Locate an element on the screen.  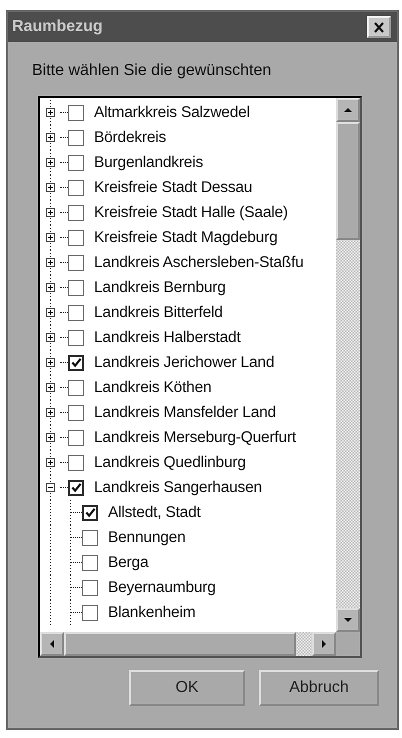
tree-item-label: Bördekreis is located at coordinates (130, 137).